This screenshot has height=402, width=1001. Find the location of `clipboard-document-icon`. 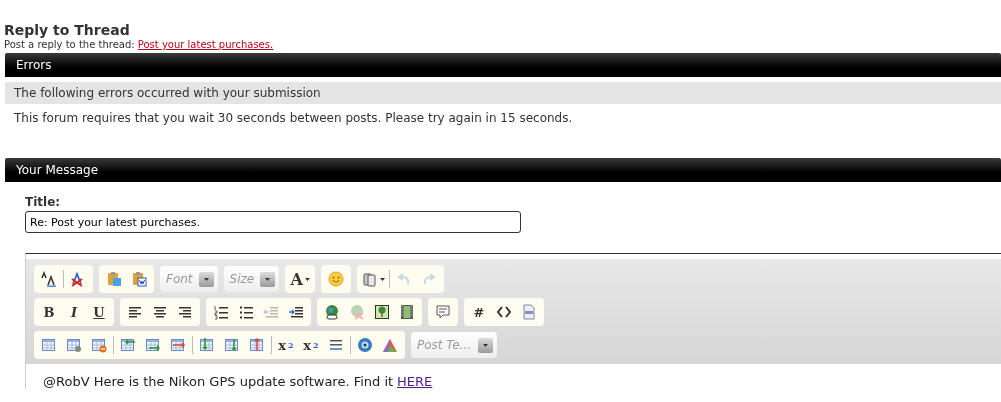

clipboard-document-icon is located at coordinates (139, 279).